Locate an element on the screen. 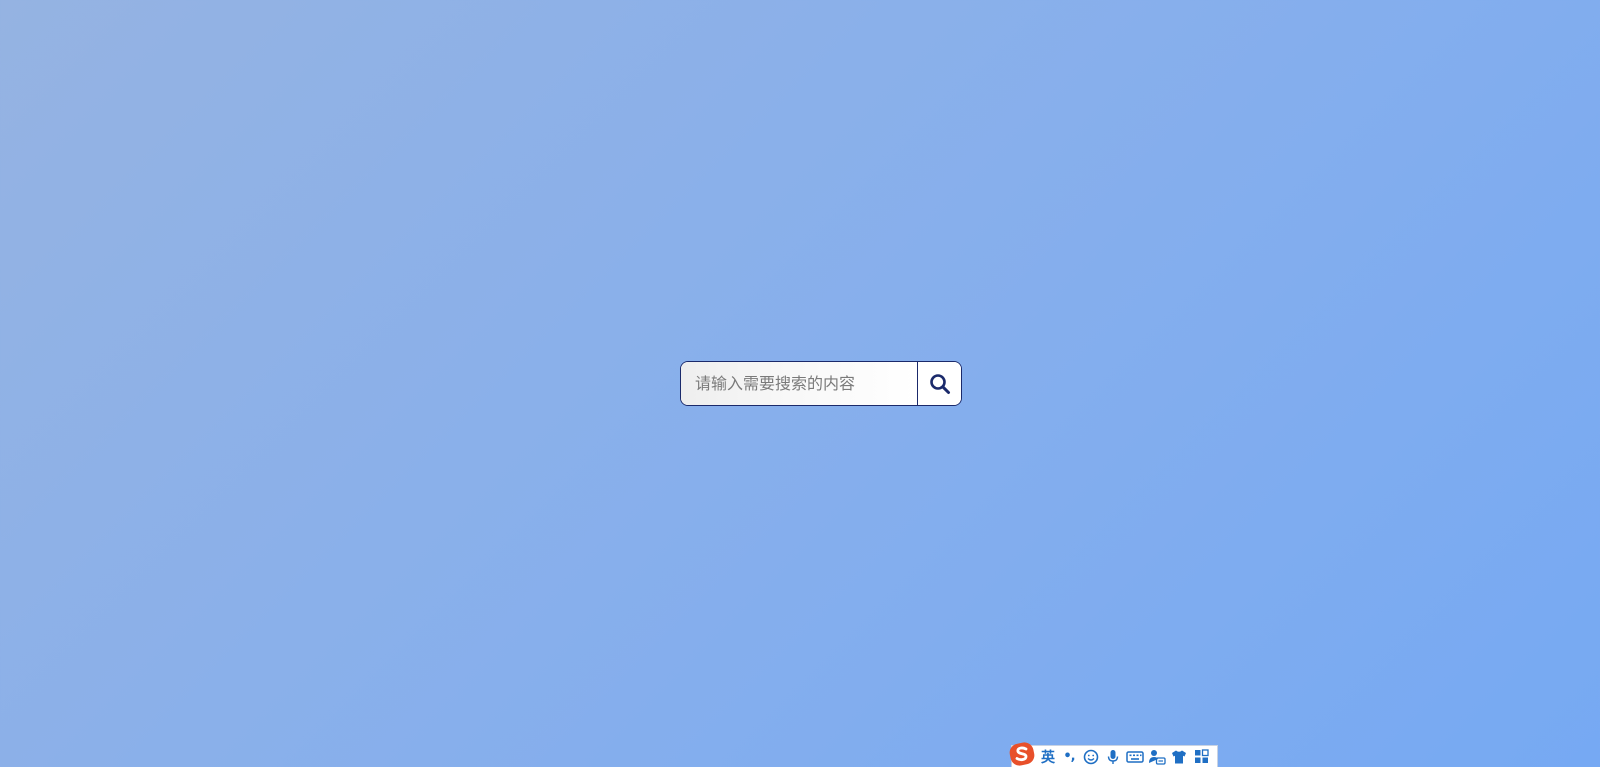  emoji-button is located at coordinates (1091, 757).